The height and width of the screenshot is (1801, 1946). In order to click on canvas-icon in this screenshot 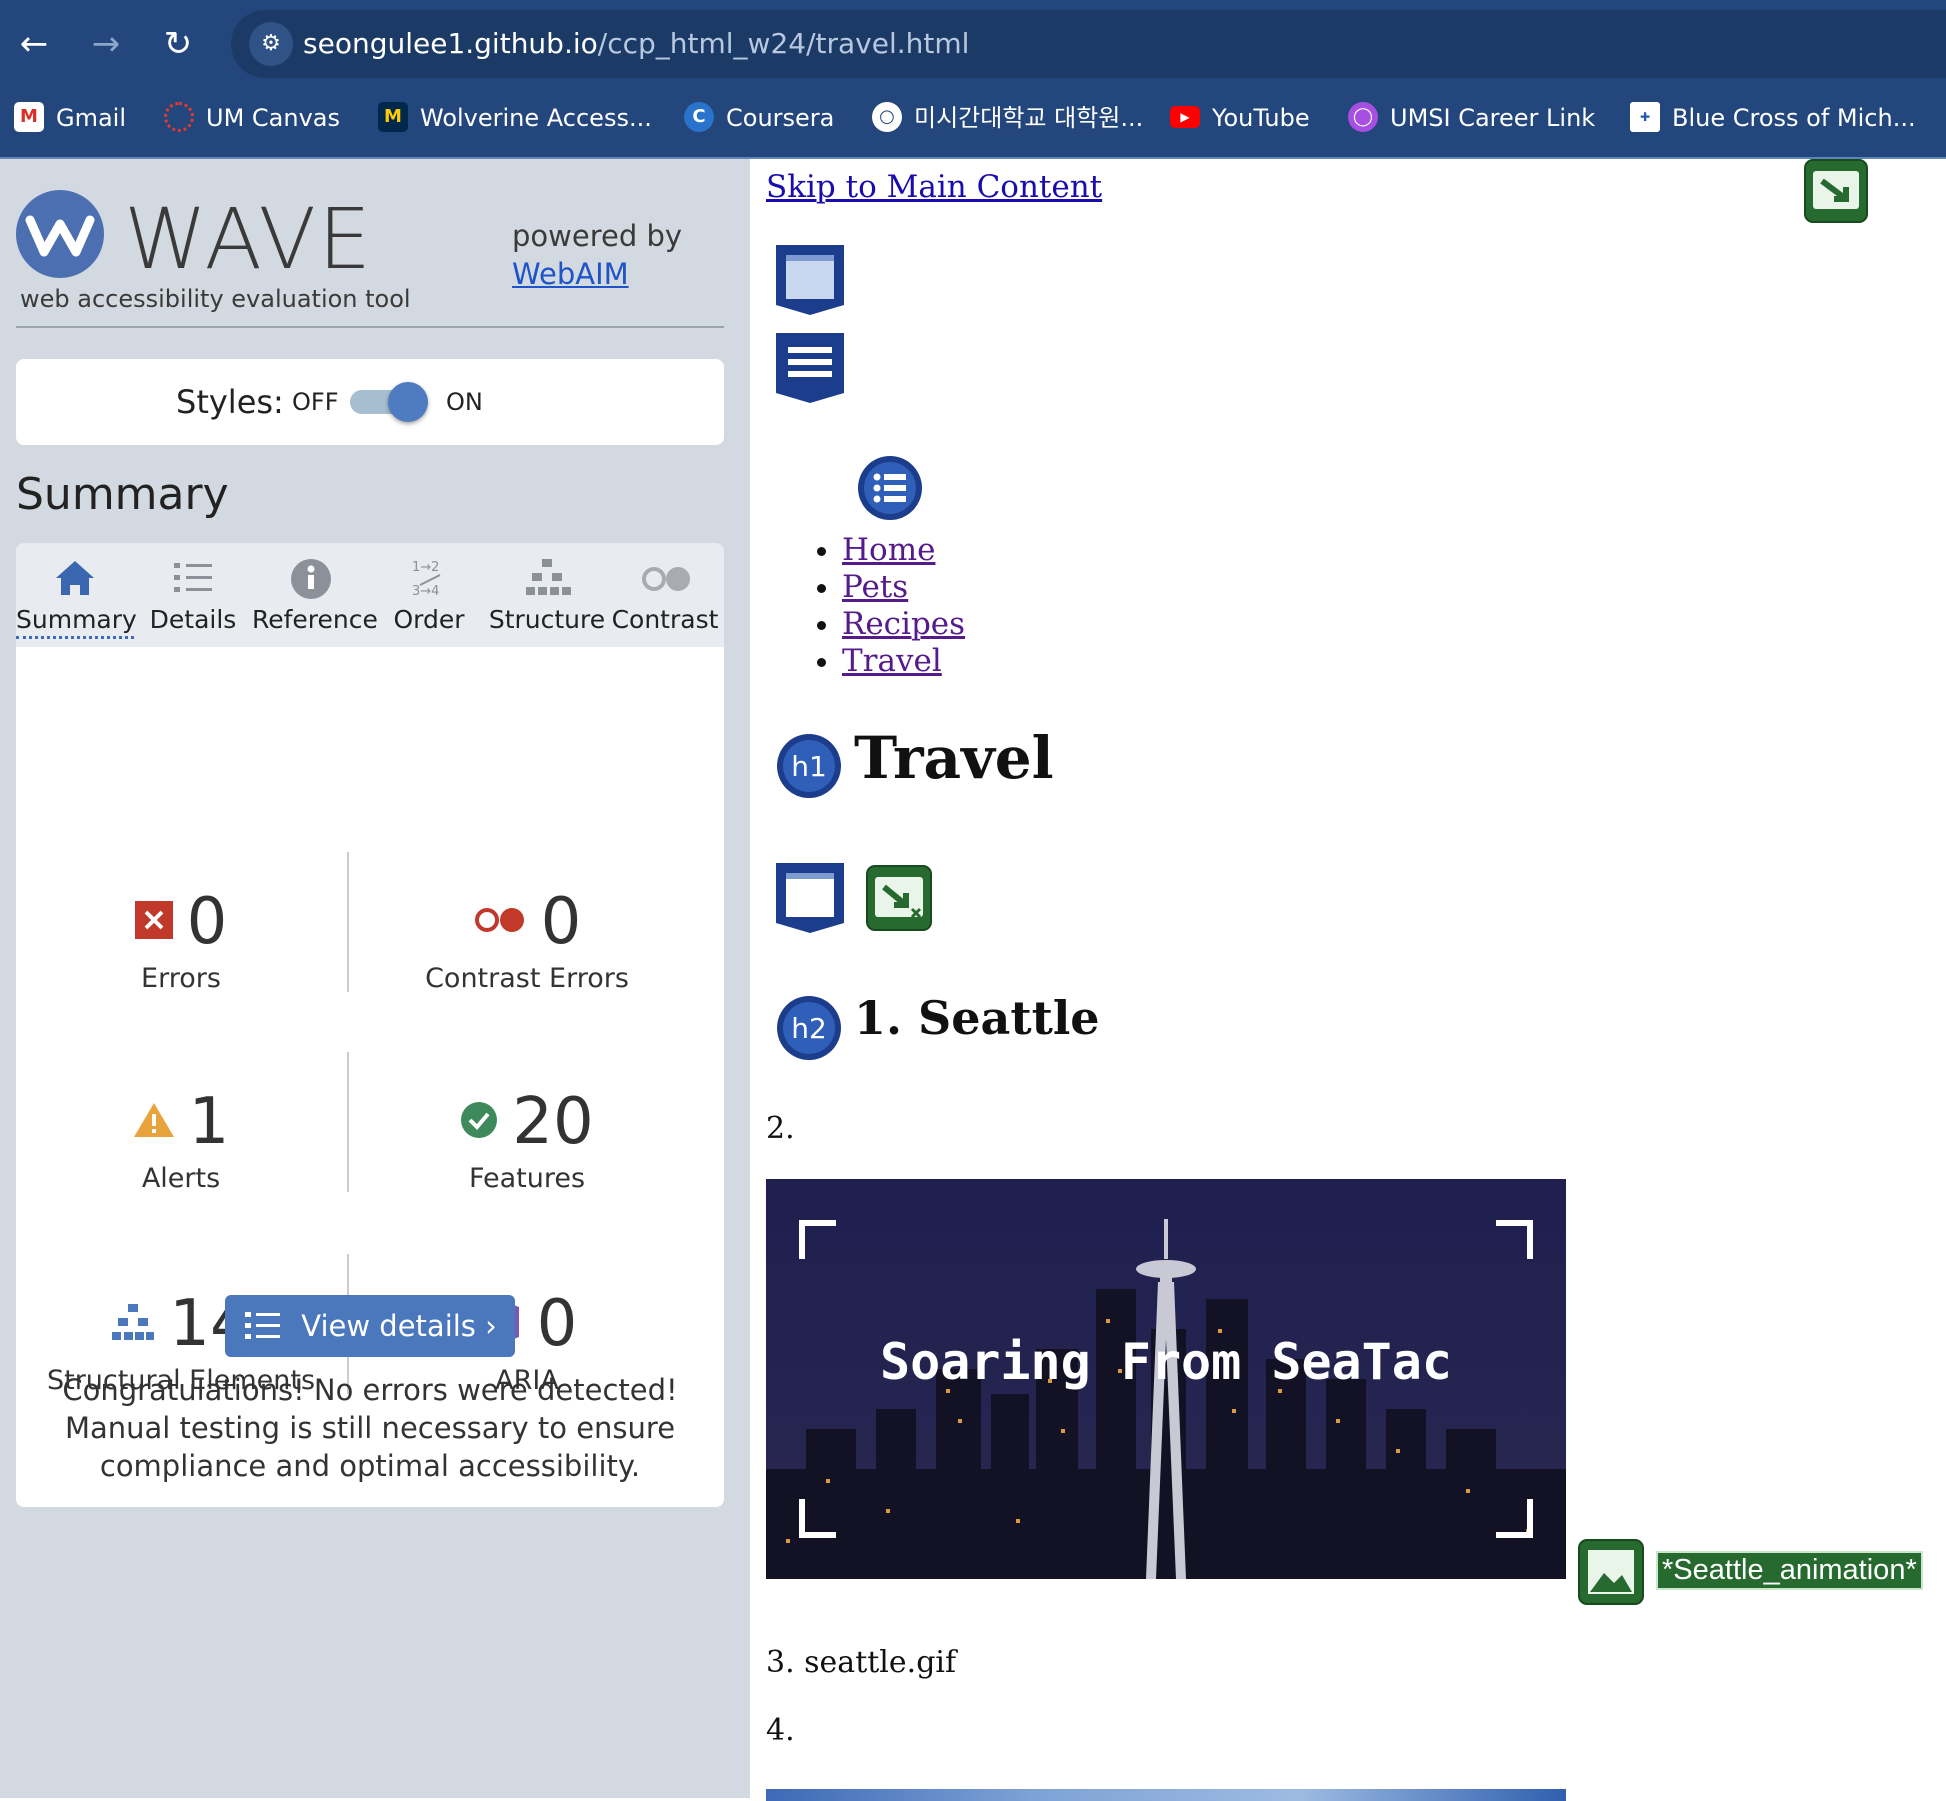, I will do `click(179, 117)`.